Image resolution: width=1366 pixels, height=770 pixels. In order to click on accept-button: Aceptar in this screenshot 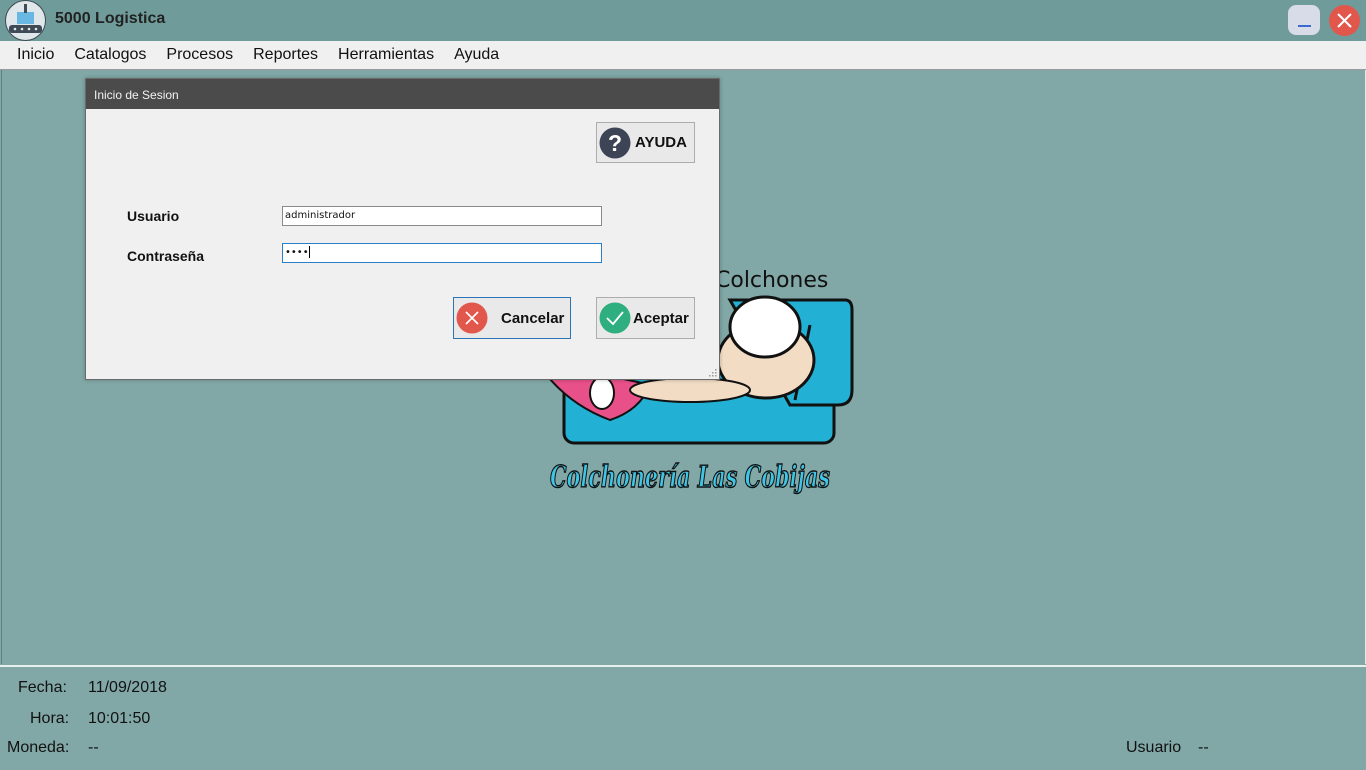, I will do `click(645, 318)`.